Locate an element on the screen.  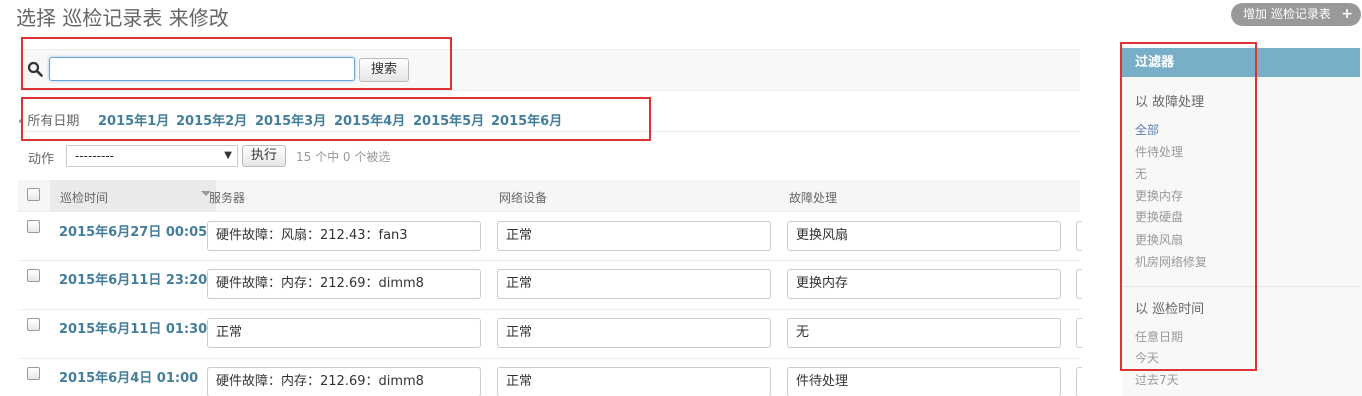
run-action-button: 执行 is located at coordinates (264, 156).